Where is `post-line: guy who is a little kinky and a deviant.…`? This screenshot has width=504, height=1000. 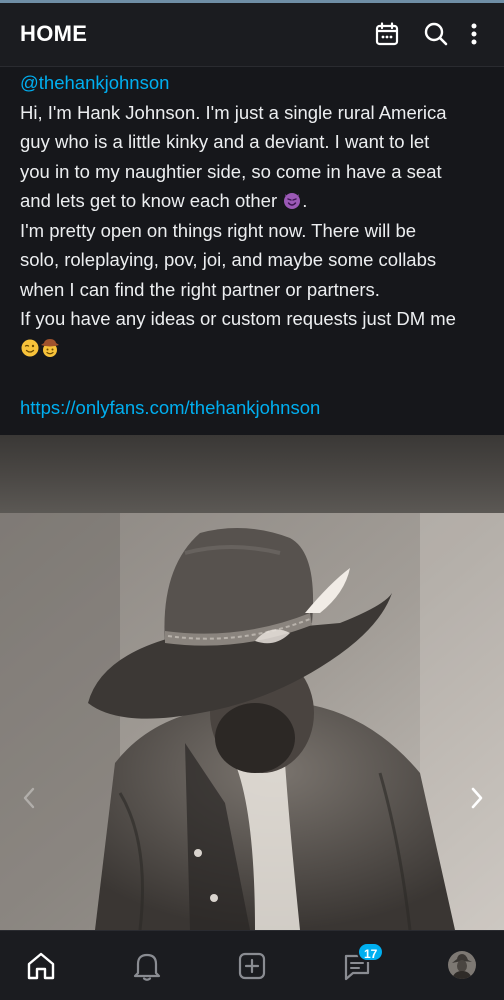
post-line: guy who is a little kinky and a deviant.… is located at coordinates (225, 141).